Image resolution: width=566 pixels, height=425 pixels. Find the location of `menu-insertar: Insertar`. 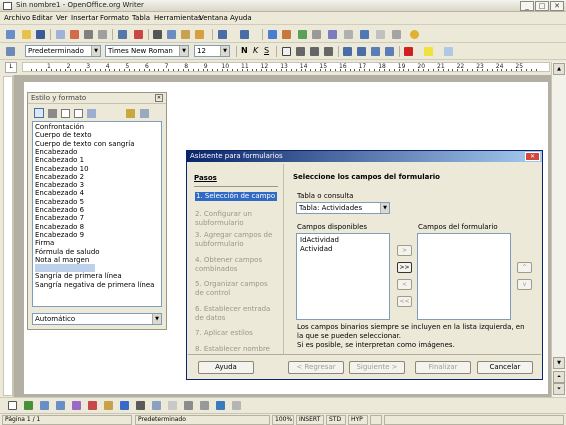

menu-insertar: Insertar is located at coordinates (84, 18).